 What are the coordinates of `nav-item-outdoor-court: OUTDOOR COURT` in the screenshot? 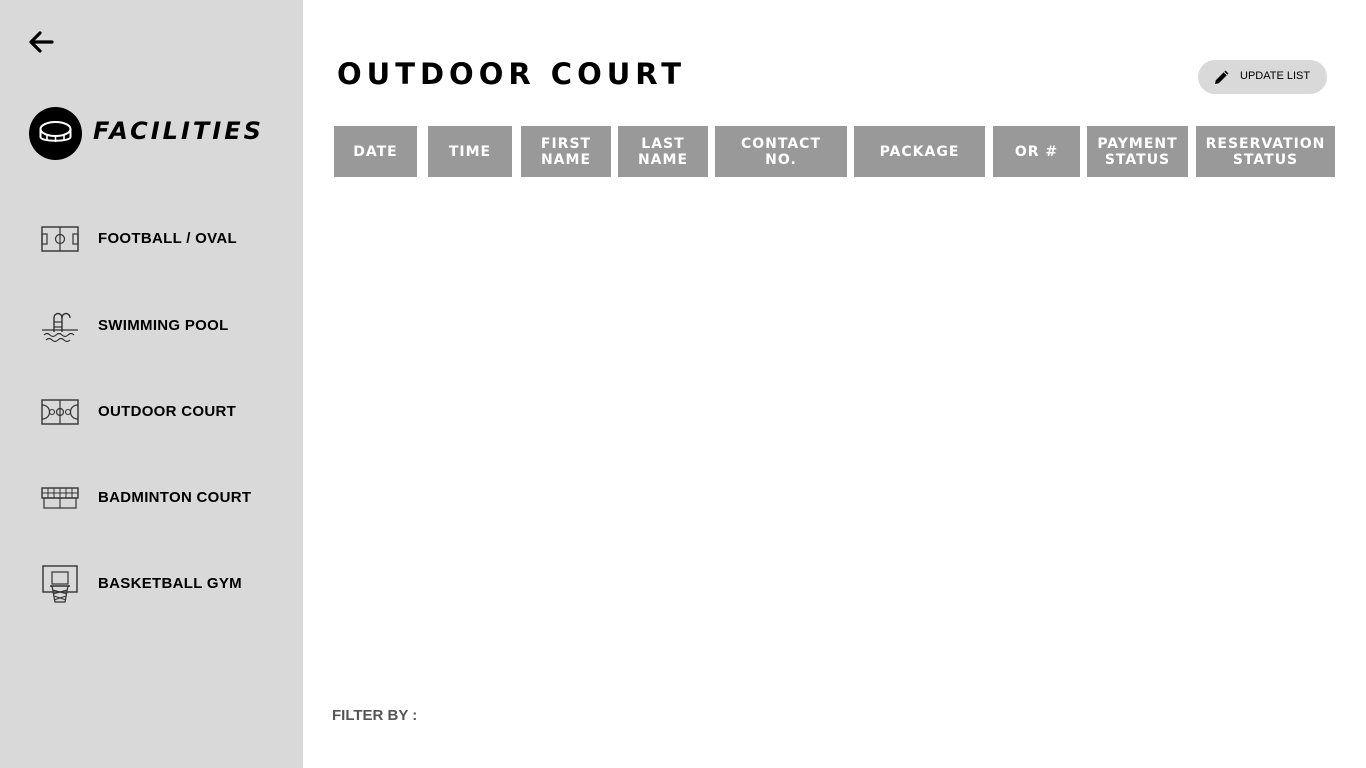 It's located at (165, 412).